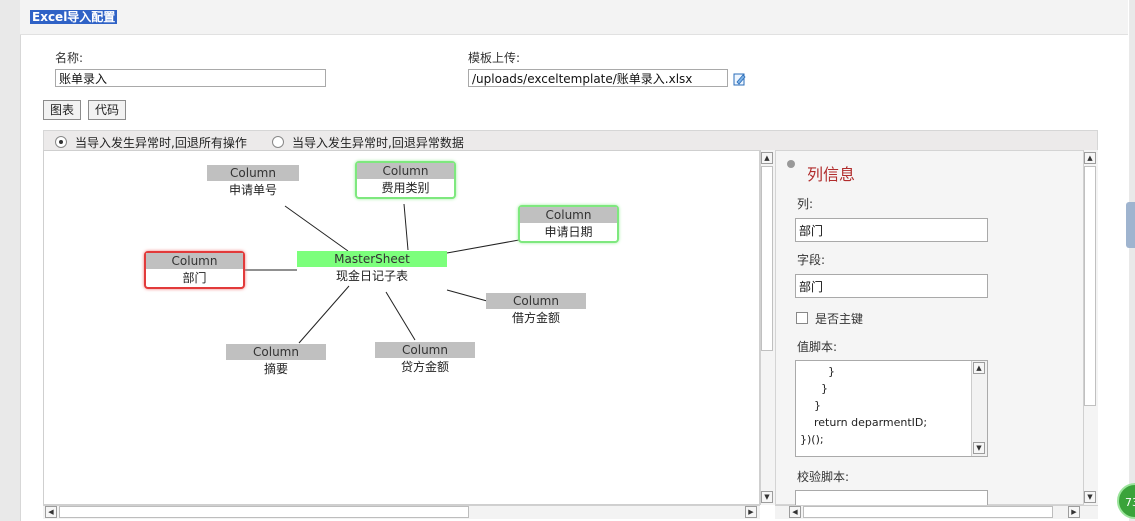 The height and width of the screenshot is (521, 1135). Describe the element at coordinates (276, 361) in the screenshot. I see `column-node-summary: Column 摘要` at that location.